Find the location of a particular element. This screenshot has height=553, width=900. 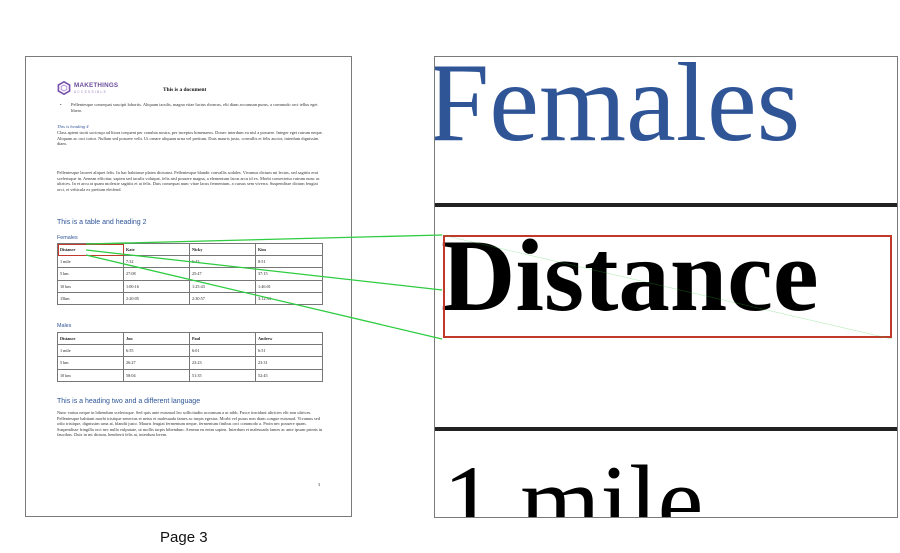

table-cell: 2:30:57 is located at coordinates (222, 298).